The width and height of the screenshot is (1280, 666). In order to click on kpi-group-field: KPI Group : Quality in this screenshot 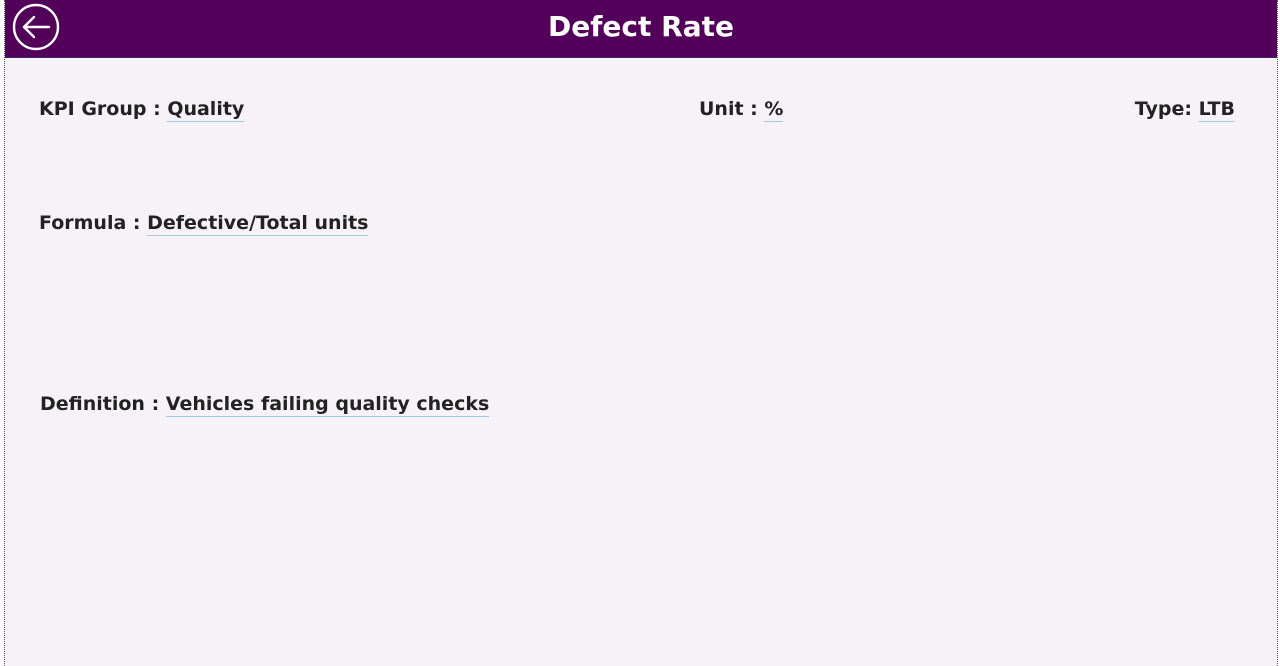, I will do `click(142, 109)`.